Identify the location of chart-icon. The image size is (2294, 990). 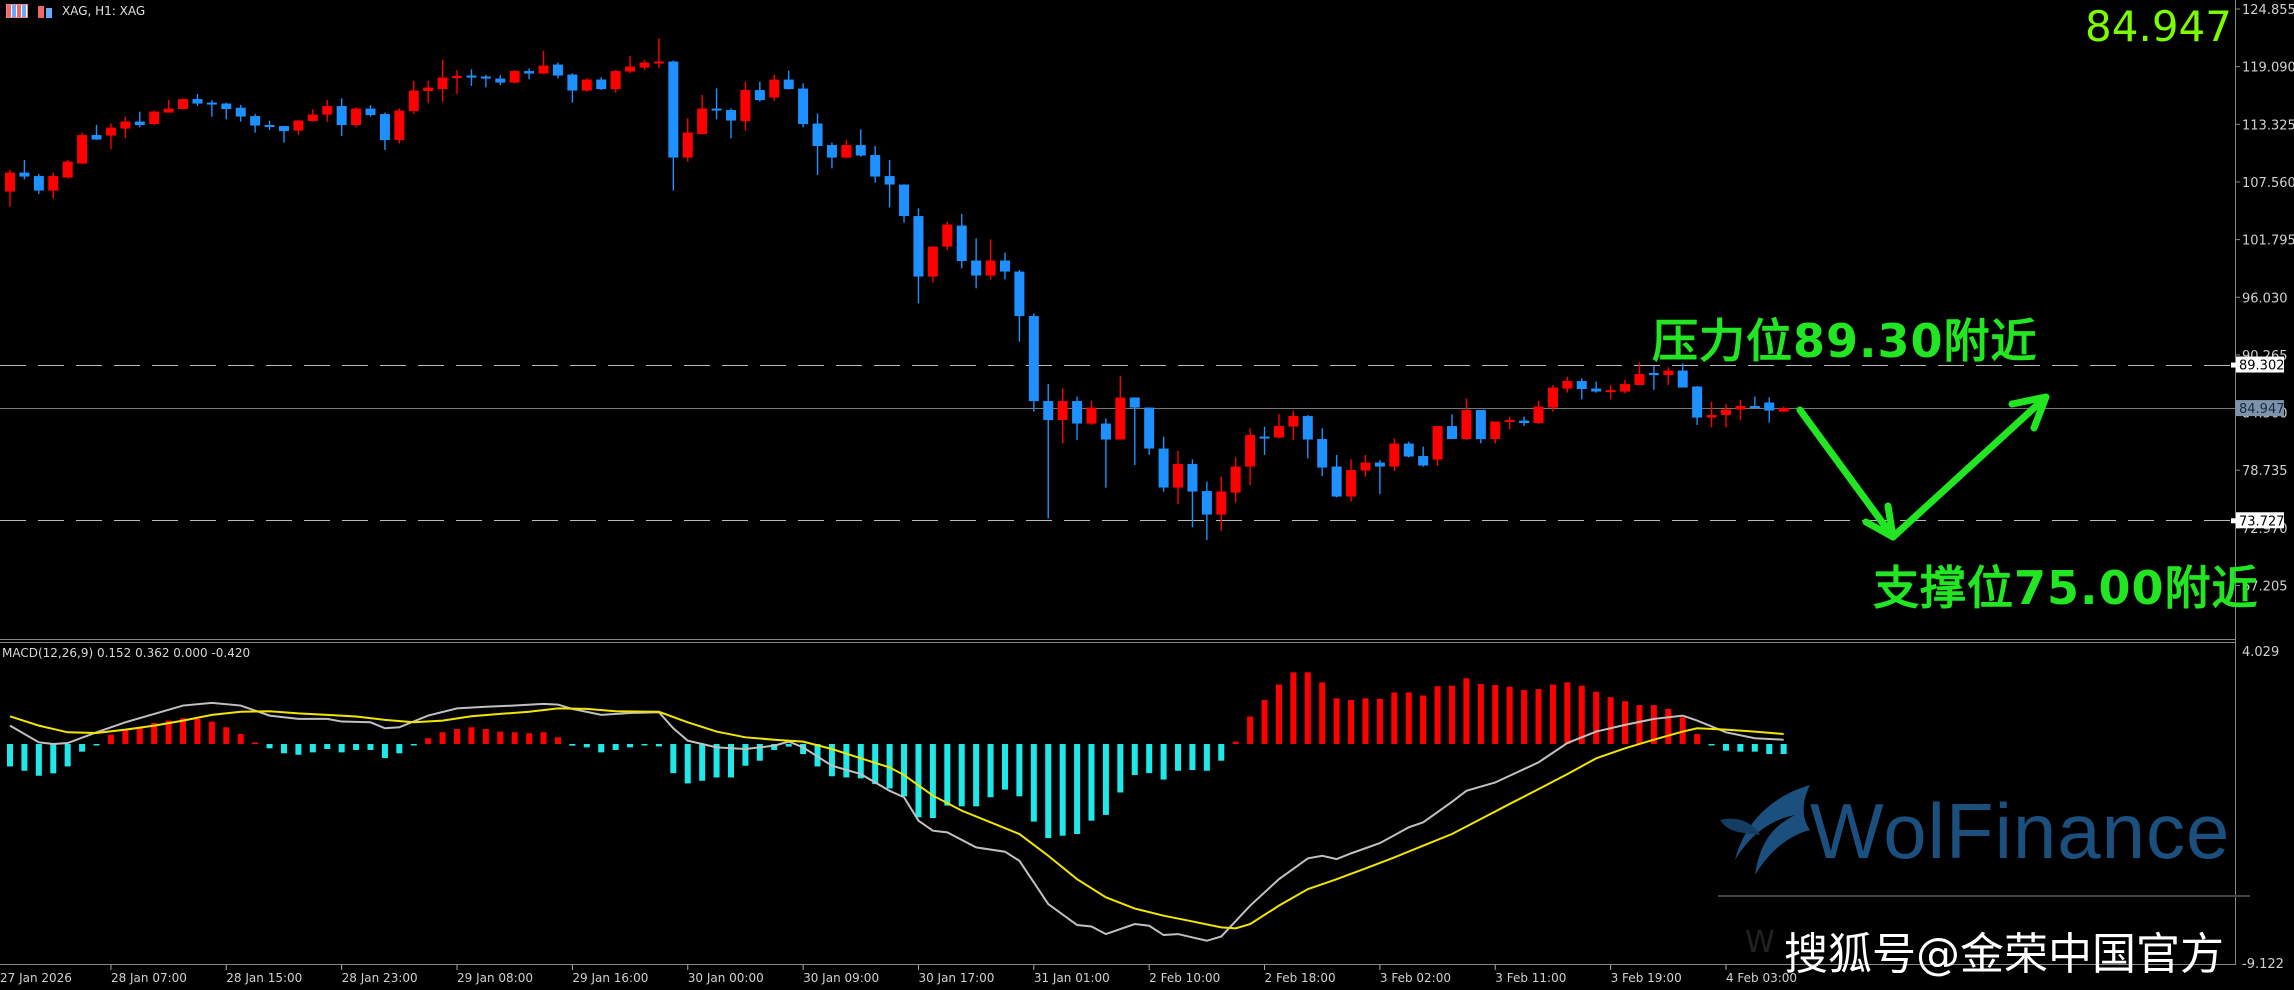
(45, 11).